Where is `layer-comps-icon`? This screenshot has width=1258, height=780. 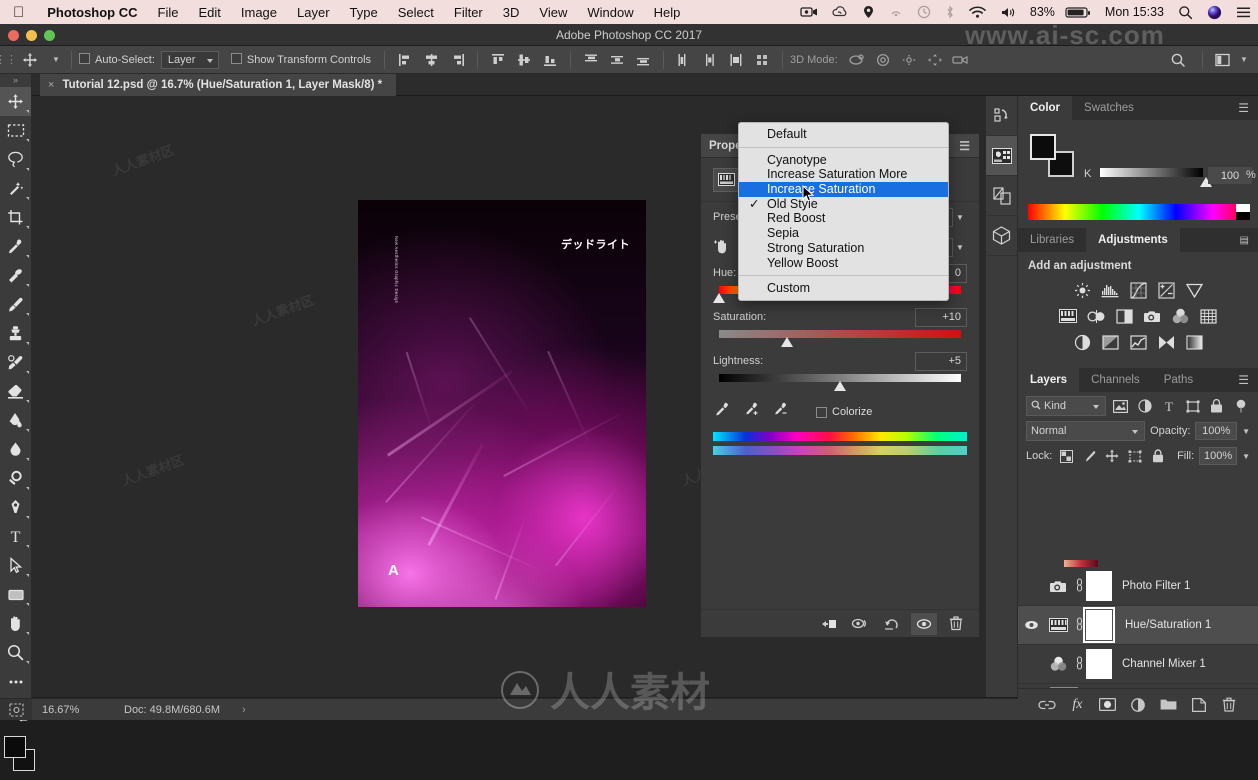
layer-comps-icon is located at coordinates (1001, 196).